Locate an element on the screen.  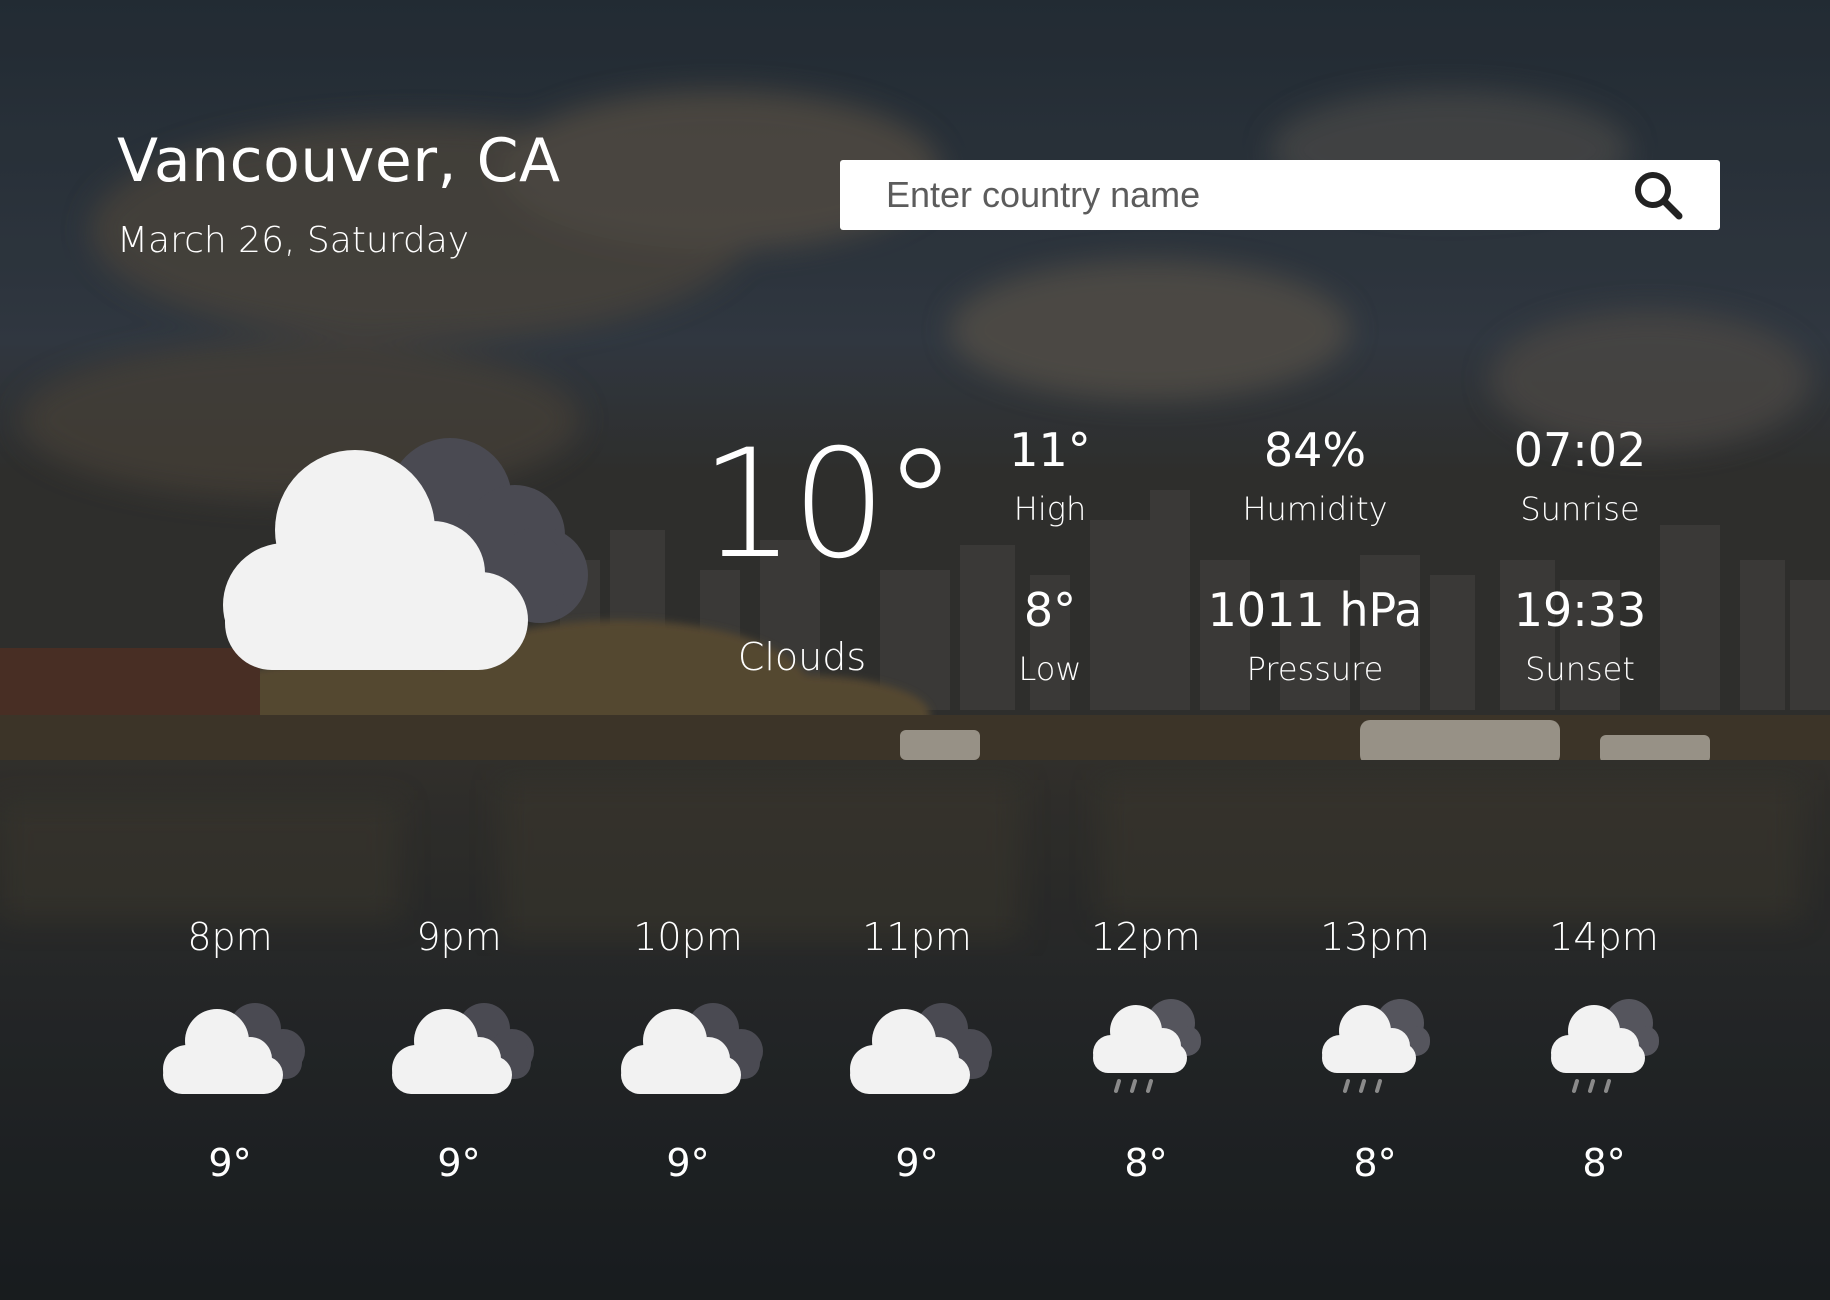
stat-label: Humidity is located at coordinates (1315, 508).